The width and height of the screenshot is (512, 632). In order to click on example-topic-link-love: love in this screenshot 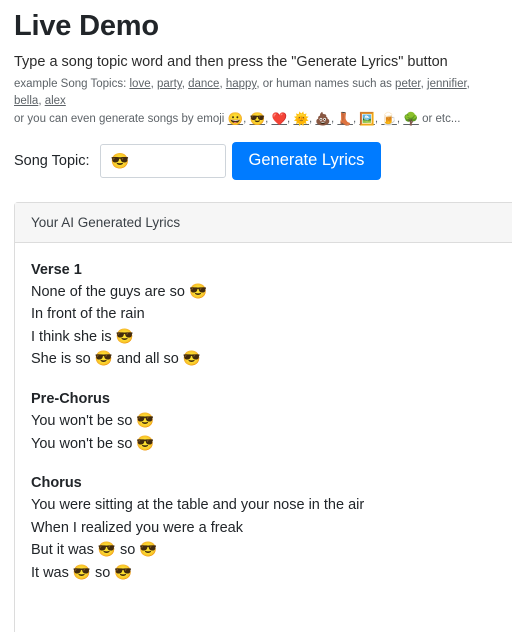, I will do `click(140, 84)`.